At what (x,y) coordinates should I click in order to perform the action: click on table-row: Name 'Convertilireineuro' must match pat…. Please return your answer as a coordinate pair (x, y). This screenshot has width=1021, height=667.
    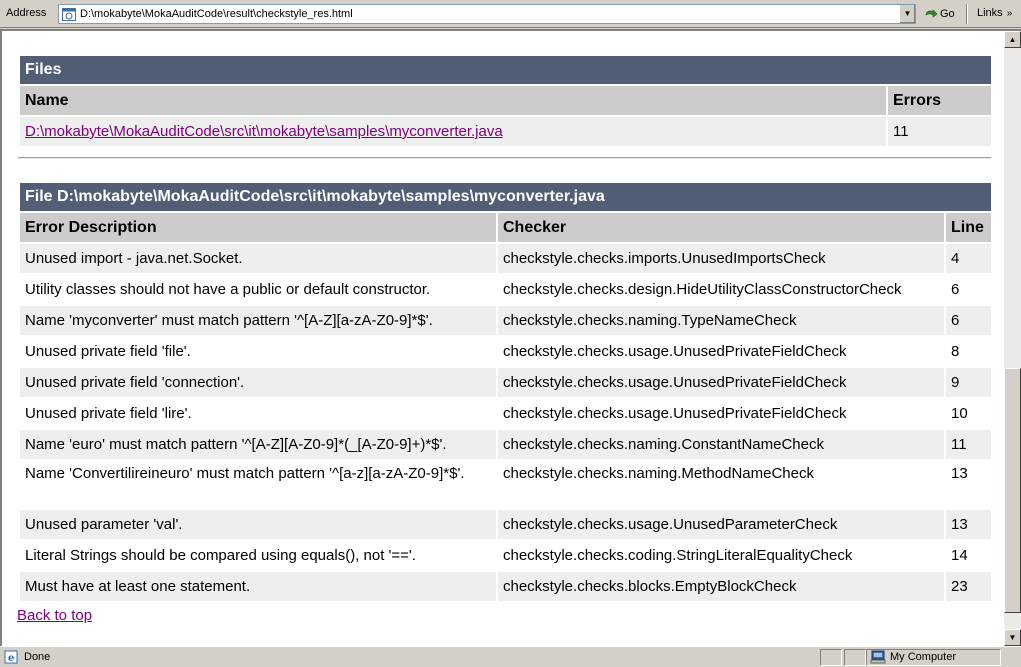
    Looking at the image, I should click on (505, 484).